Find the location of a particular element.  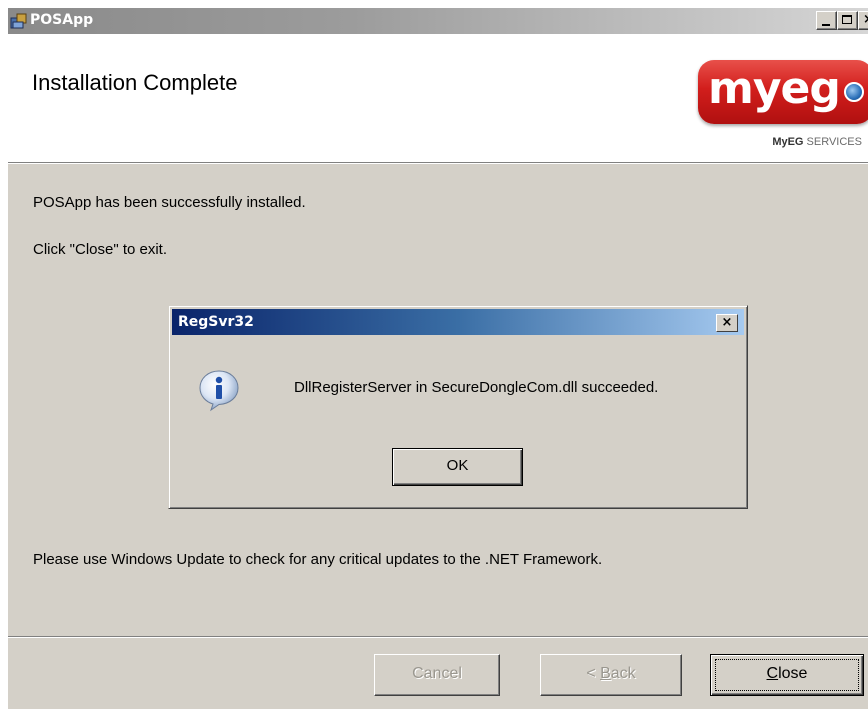

back-button: < Back is located at coordinates (611, 675).